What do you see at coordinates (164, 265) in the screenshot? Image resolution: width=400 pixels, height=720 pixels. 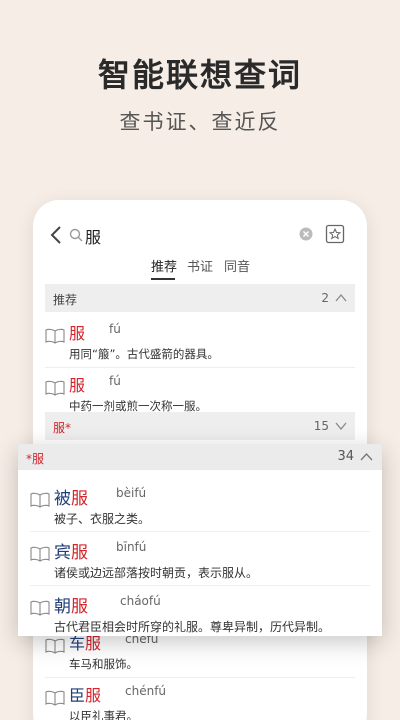 I see `tab-recommend: 推荐` at bounding box center [164, 265].